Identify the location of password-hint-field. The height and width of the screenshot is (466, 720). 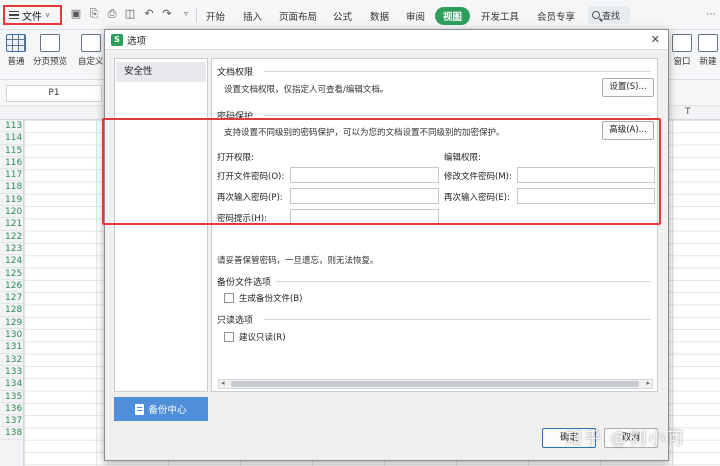
(364, 217).